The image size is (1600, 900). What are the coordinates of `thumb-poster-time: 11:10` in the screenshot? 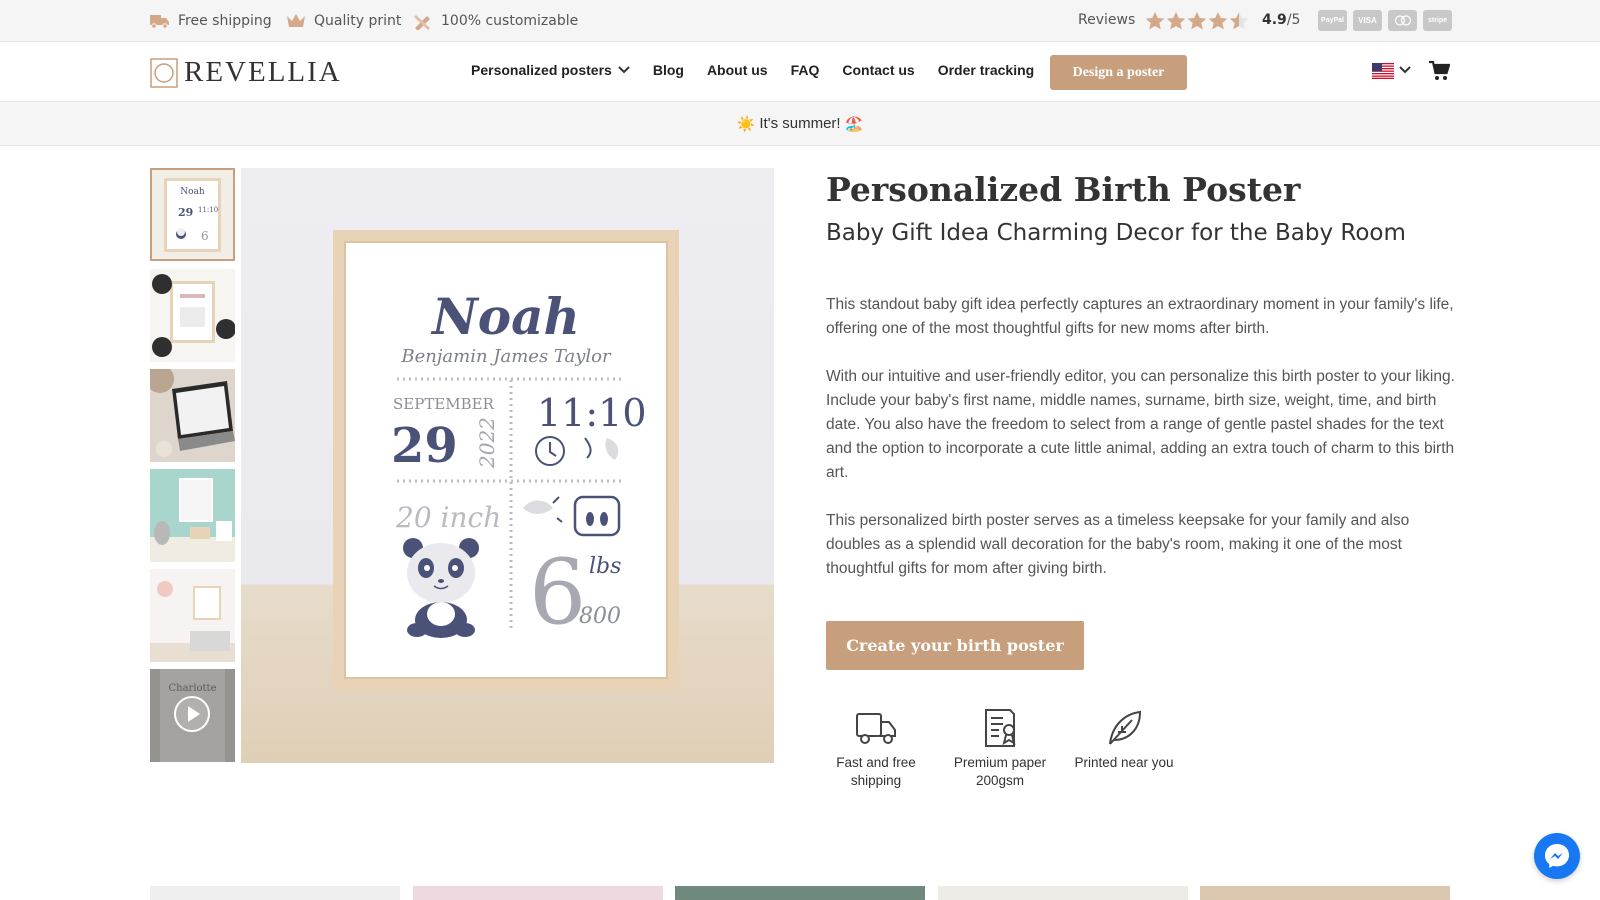 It's located at (208, 210).